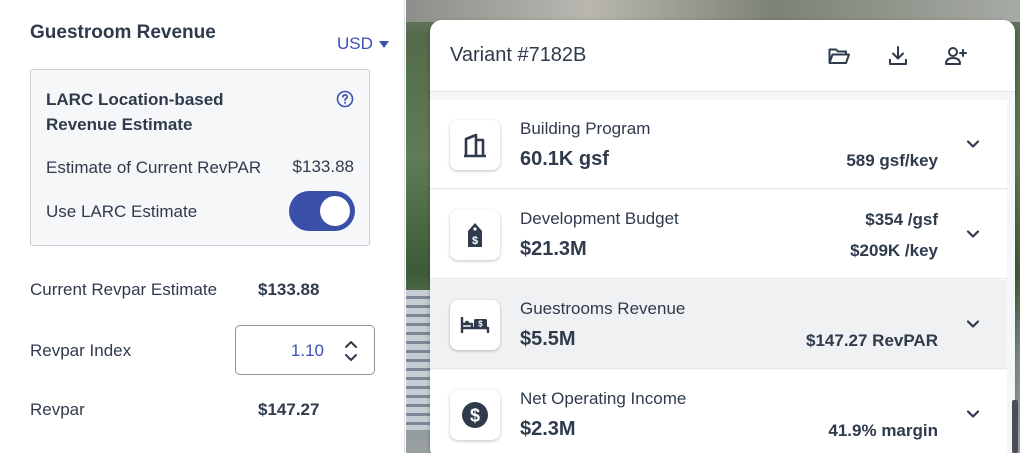 The image size is (1020, 453). What do you see at coordinates (839, 56) in the screenshot?
I see `folder-open-icon` at bounding box center [839, 56].